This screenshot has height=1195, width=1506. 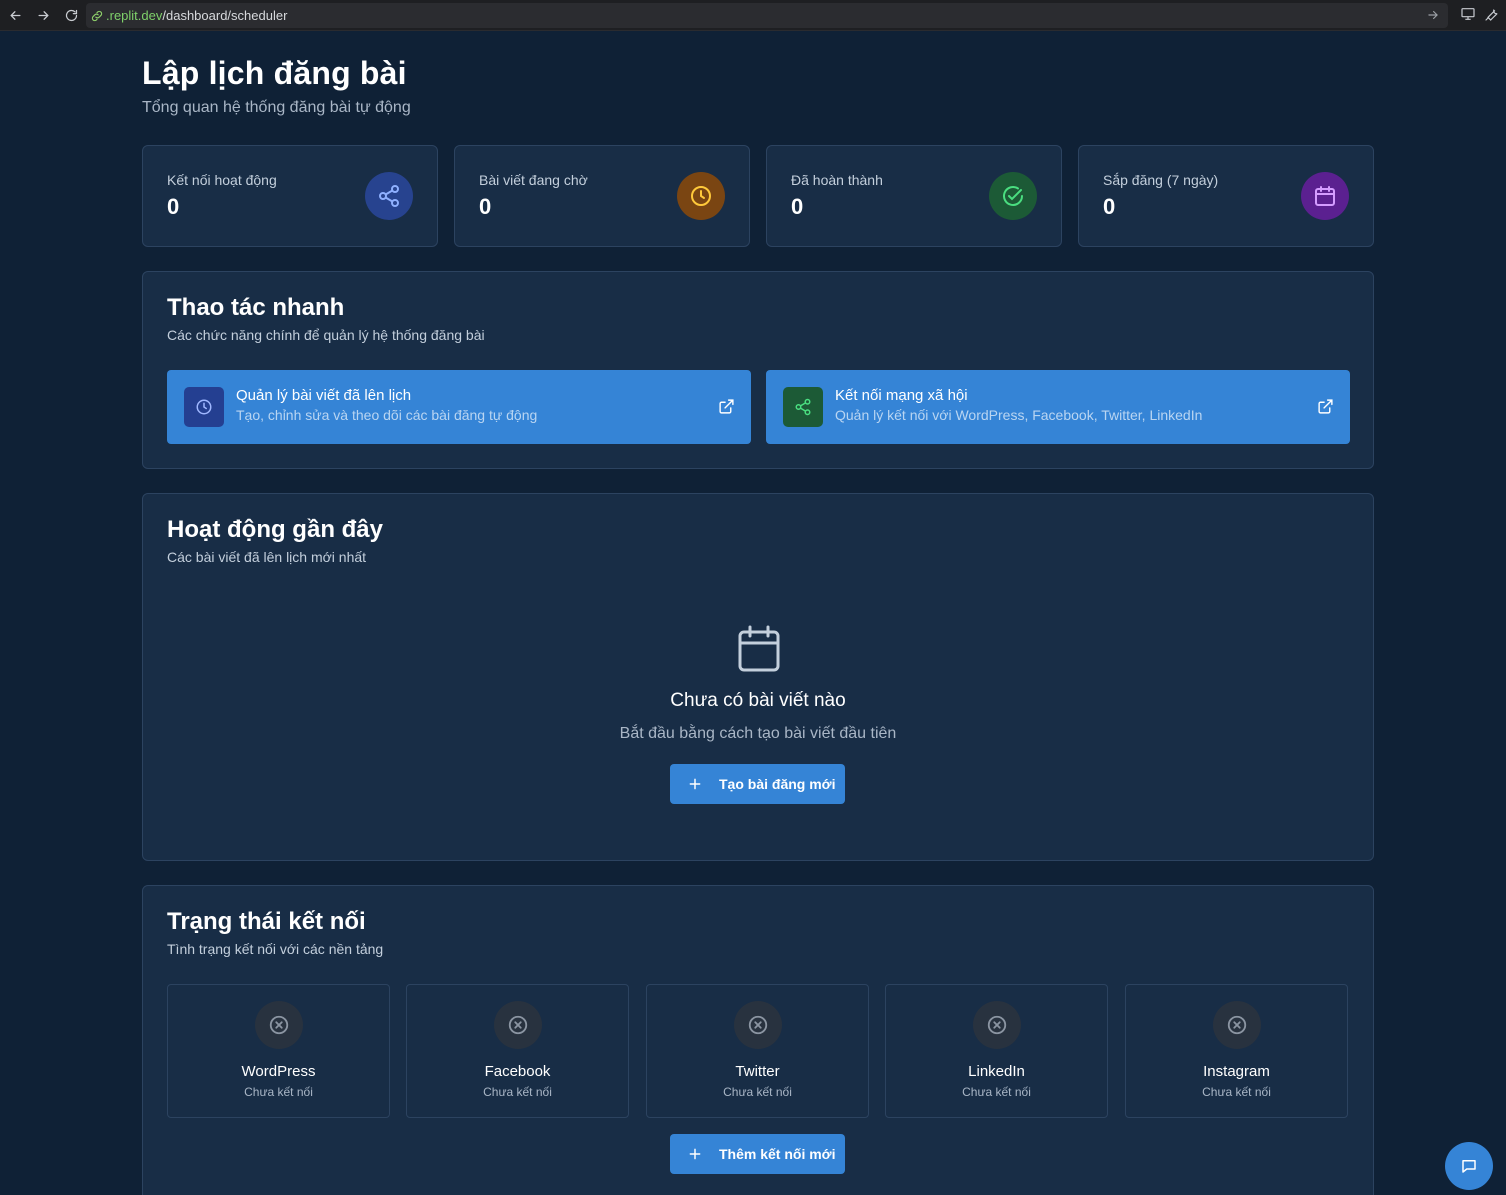 What do you see at coordinates (97, 15) in the screenshot?
I see `link-icon` at bounding box center [97, 15].